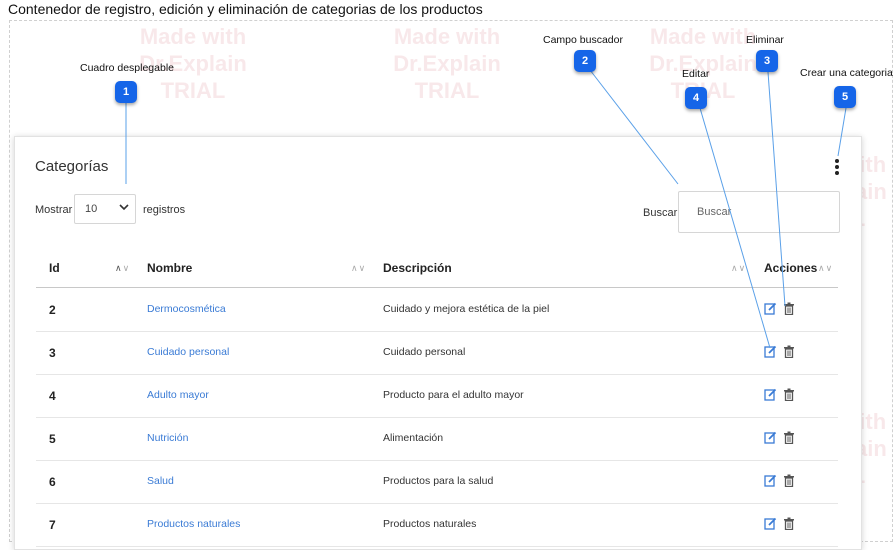 The height and width of the screenshot is (550, 896). Describe the element at coordinates (845, 97) in the screenshot. I see `callout-badge-5: 5` at that location.